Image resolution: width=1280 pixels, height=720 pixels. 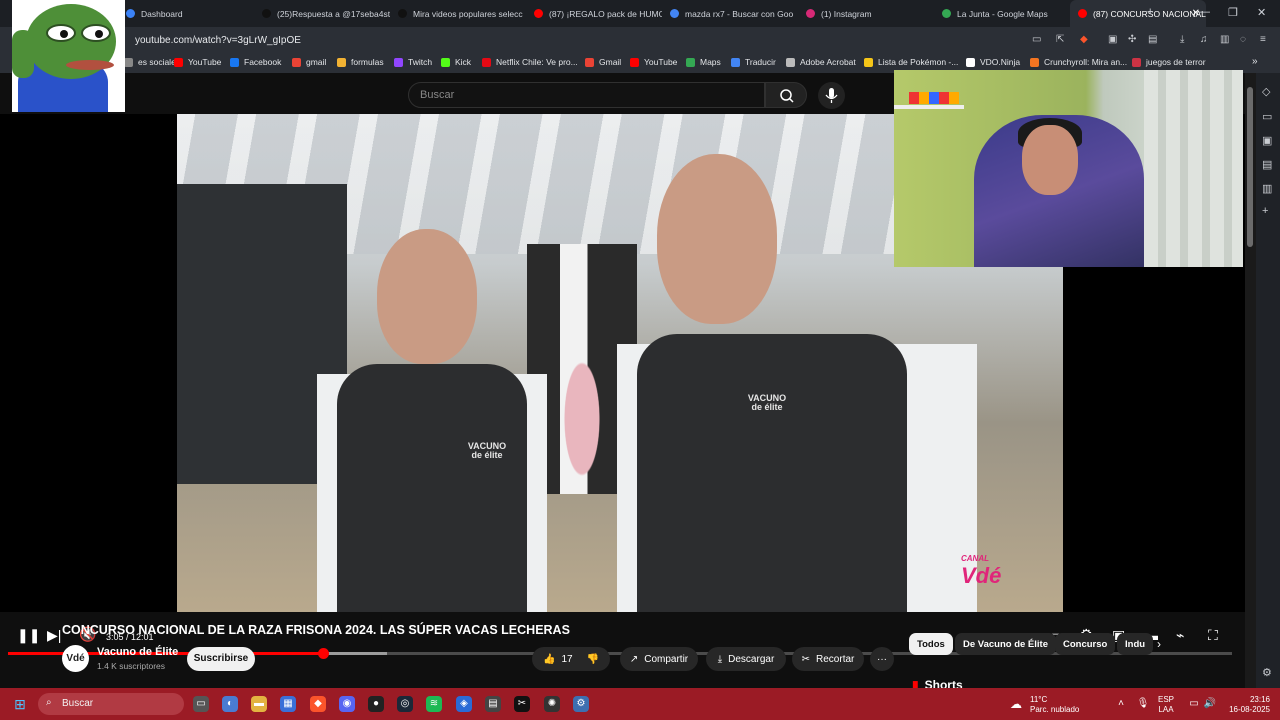 What do you see at coordinates (434, 704) in the screenshot?
I see `spotify-icon: ≋` at bounding box center [434, 704].